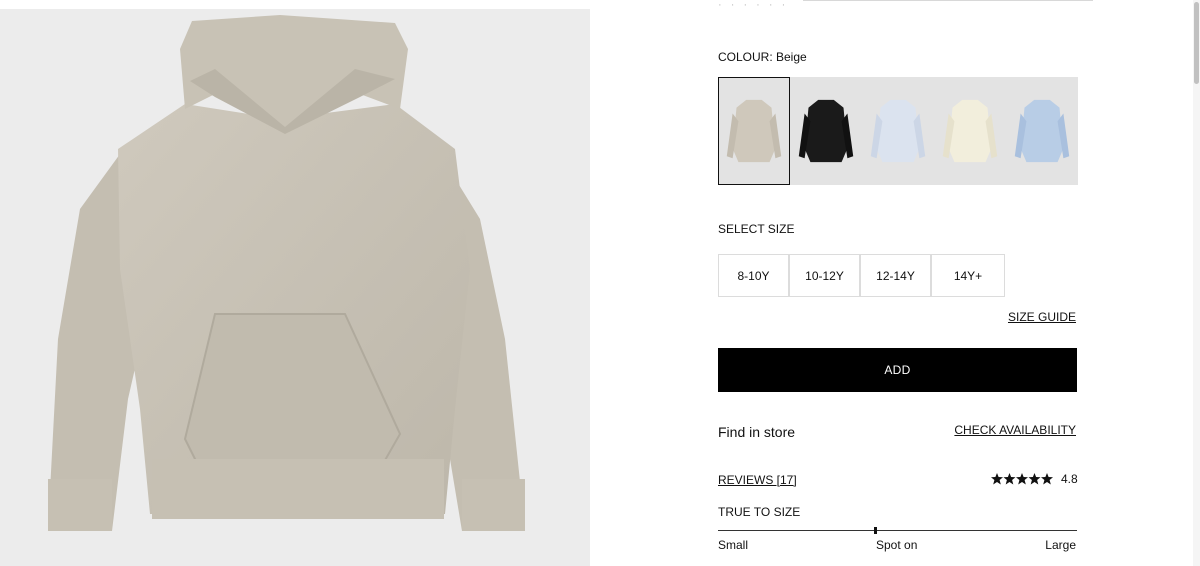  I want to click on colour-swatch-black, so click(826, 131).